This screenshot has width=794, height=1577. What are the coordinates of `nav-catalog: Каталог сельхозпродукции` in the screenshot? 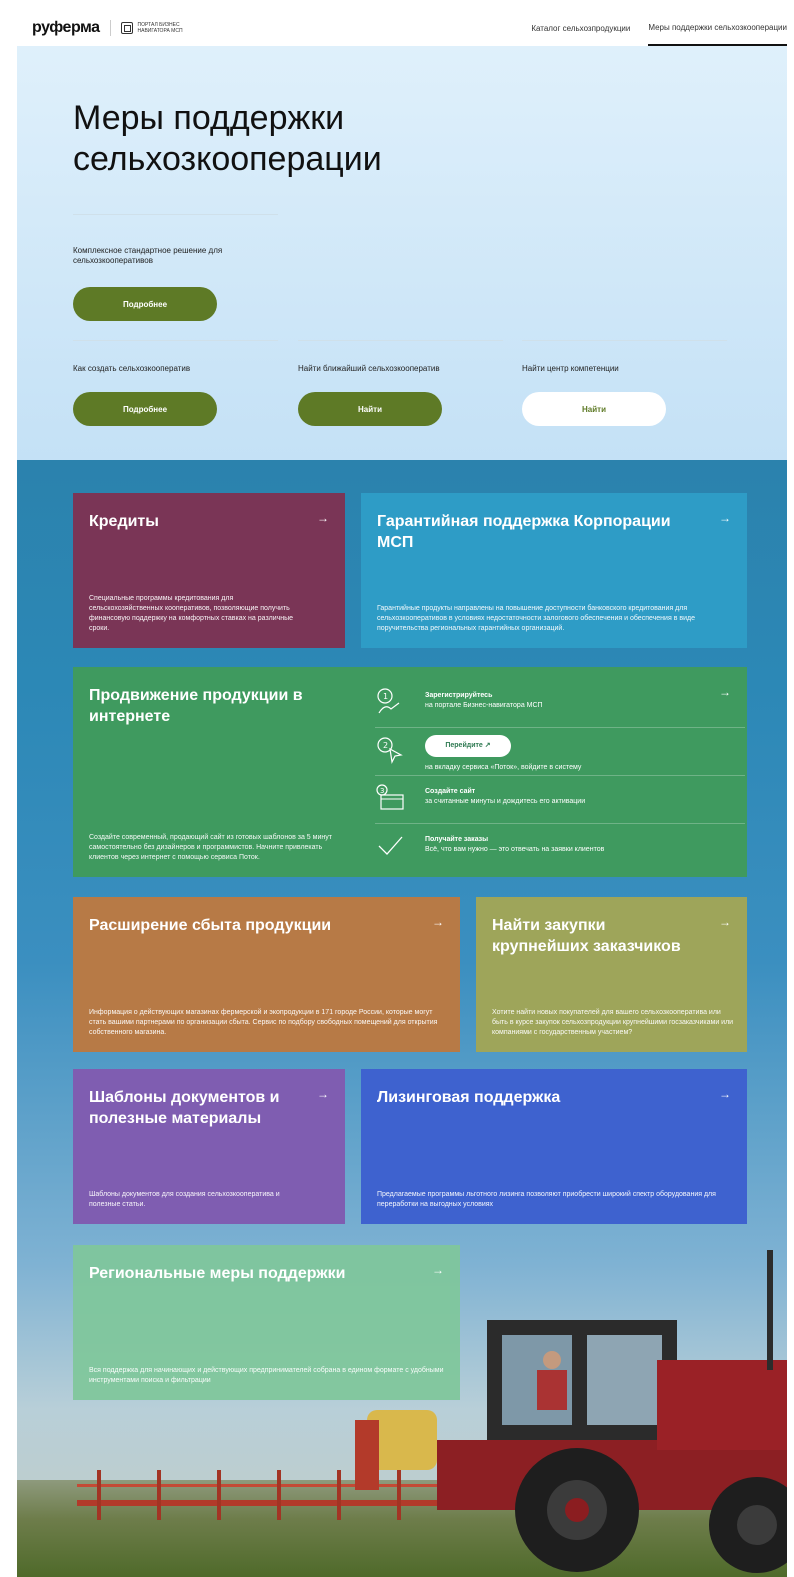 It's located at (580, 28).